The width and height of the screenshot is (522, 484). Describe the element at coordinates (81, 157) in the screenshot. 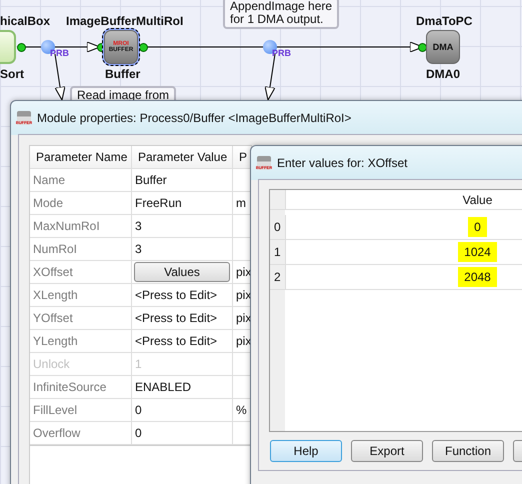

I see `column-header: Parameter Name` at that location.